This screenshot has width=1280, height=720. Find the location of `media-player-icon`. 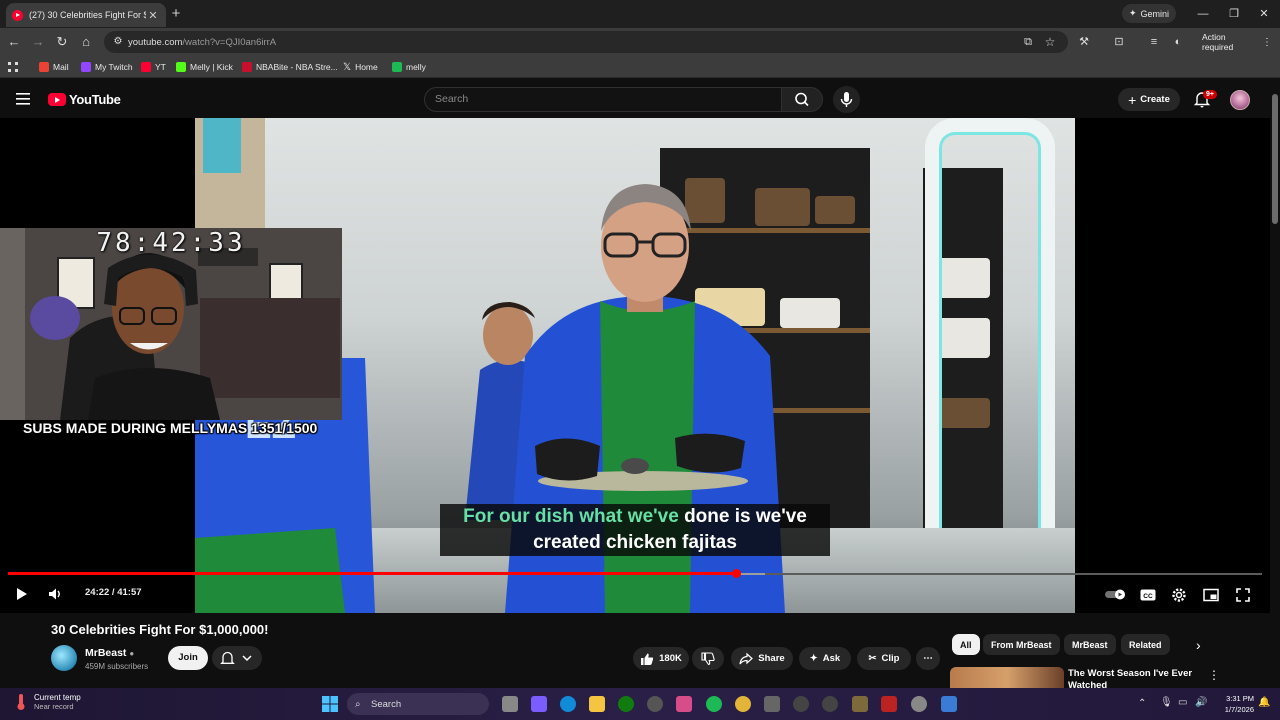

media-player-icon is located at coordinates (801, 704).